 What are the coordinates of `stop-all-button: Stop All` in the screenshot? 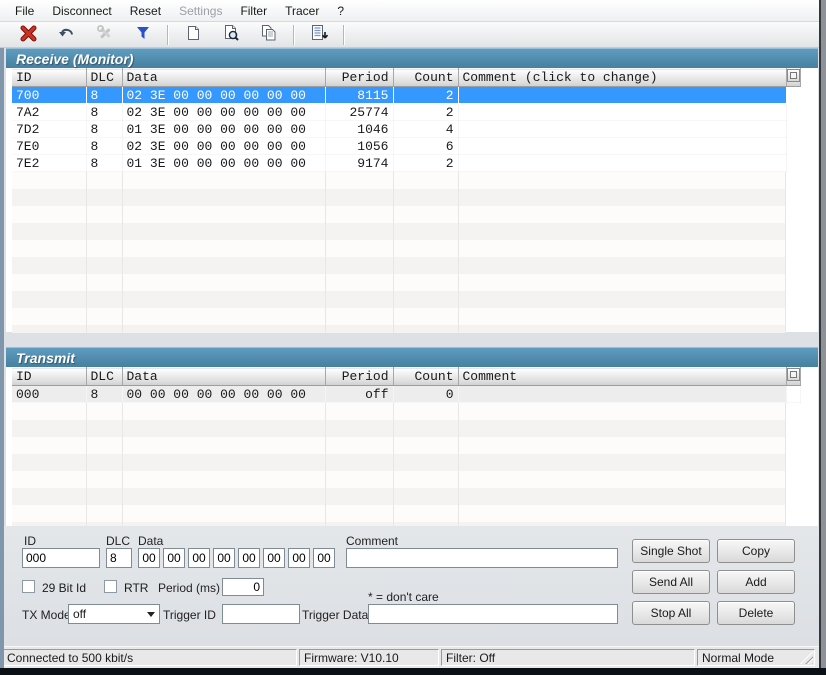 It's located at (671, 613).